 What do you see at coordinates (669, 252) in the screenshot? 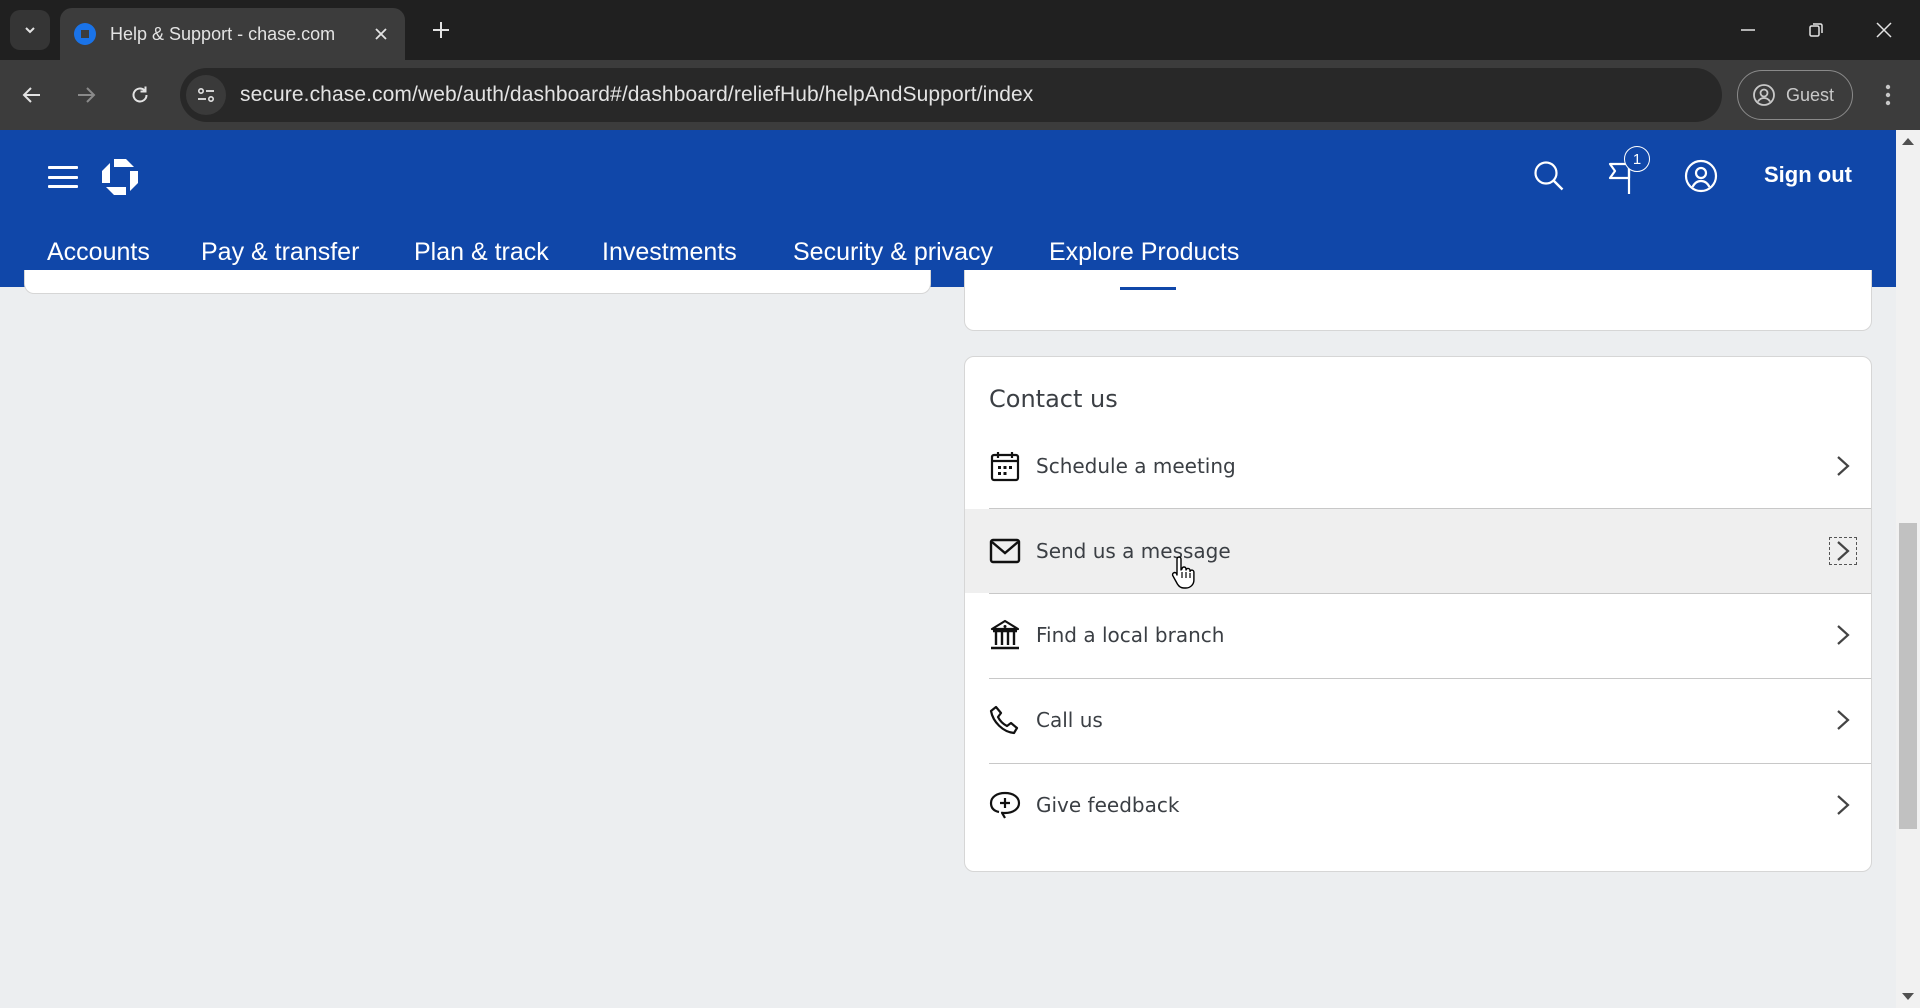
I see `nav-investments: Investments` at bounding box center [669, 252].